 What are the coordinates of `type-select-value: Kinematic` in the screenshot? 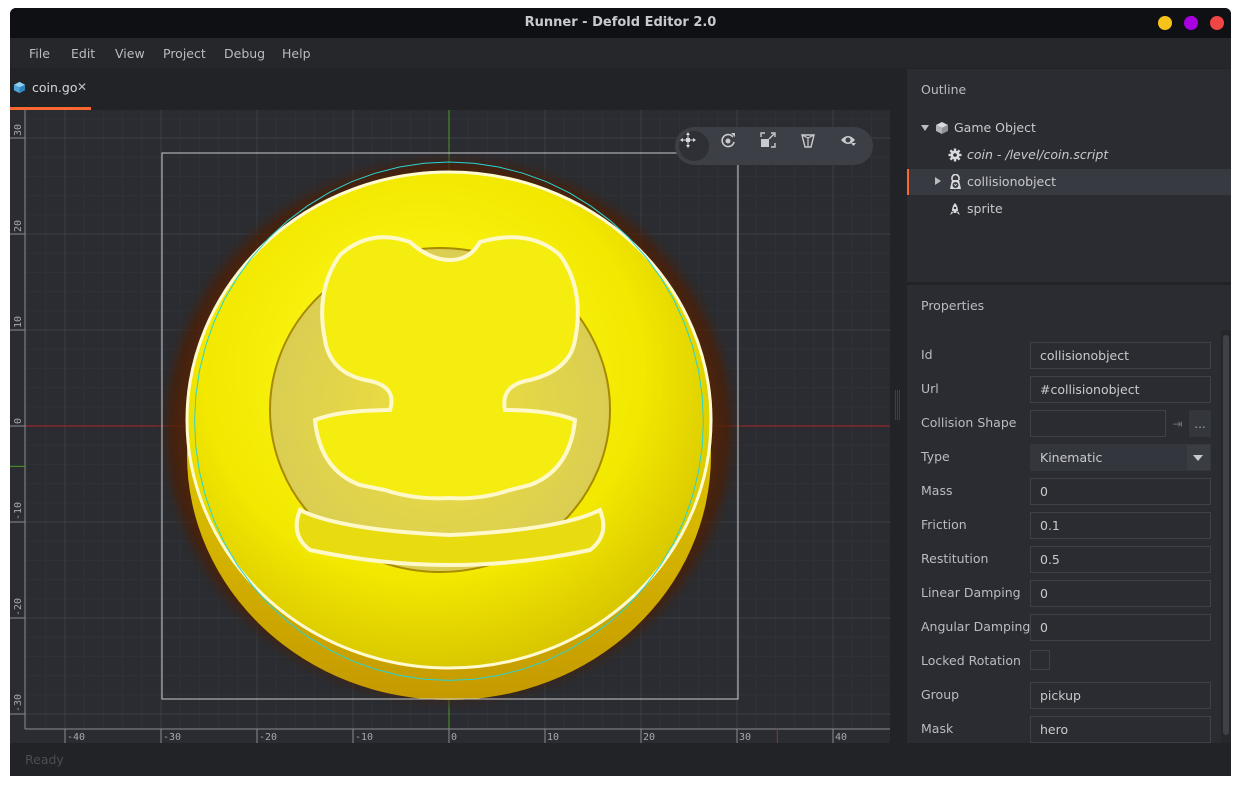 It's located at (1071, 457).